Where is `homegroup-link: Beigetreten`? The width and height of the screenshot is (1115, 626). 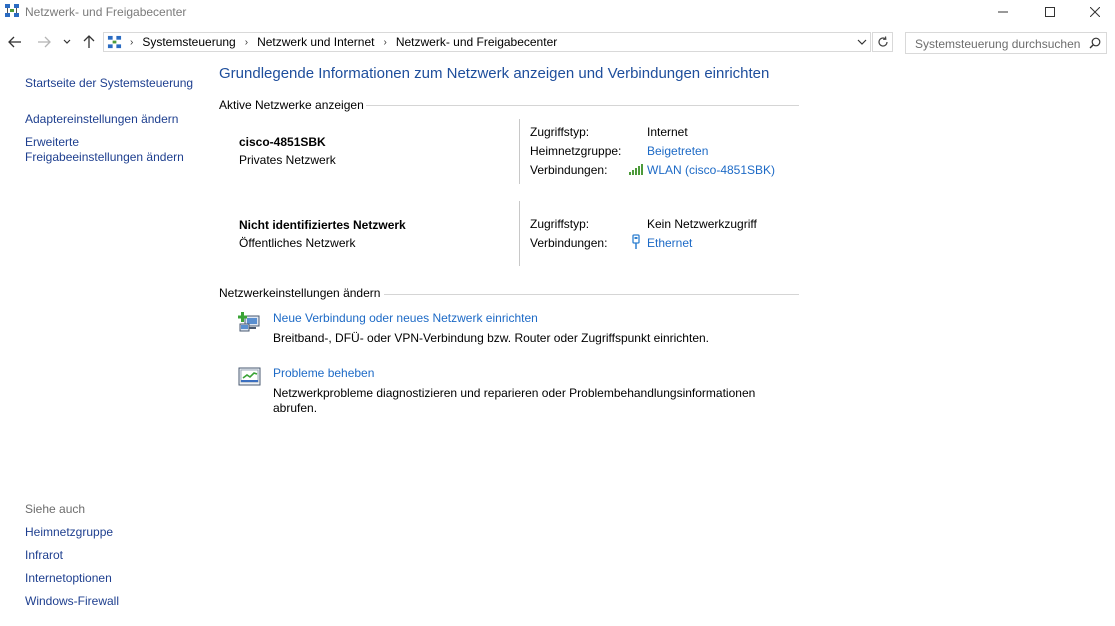
homegroup-link: Beigetreten is located at coordinates (677, 151).